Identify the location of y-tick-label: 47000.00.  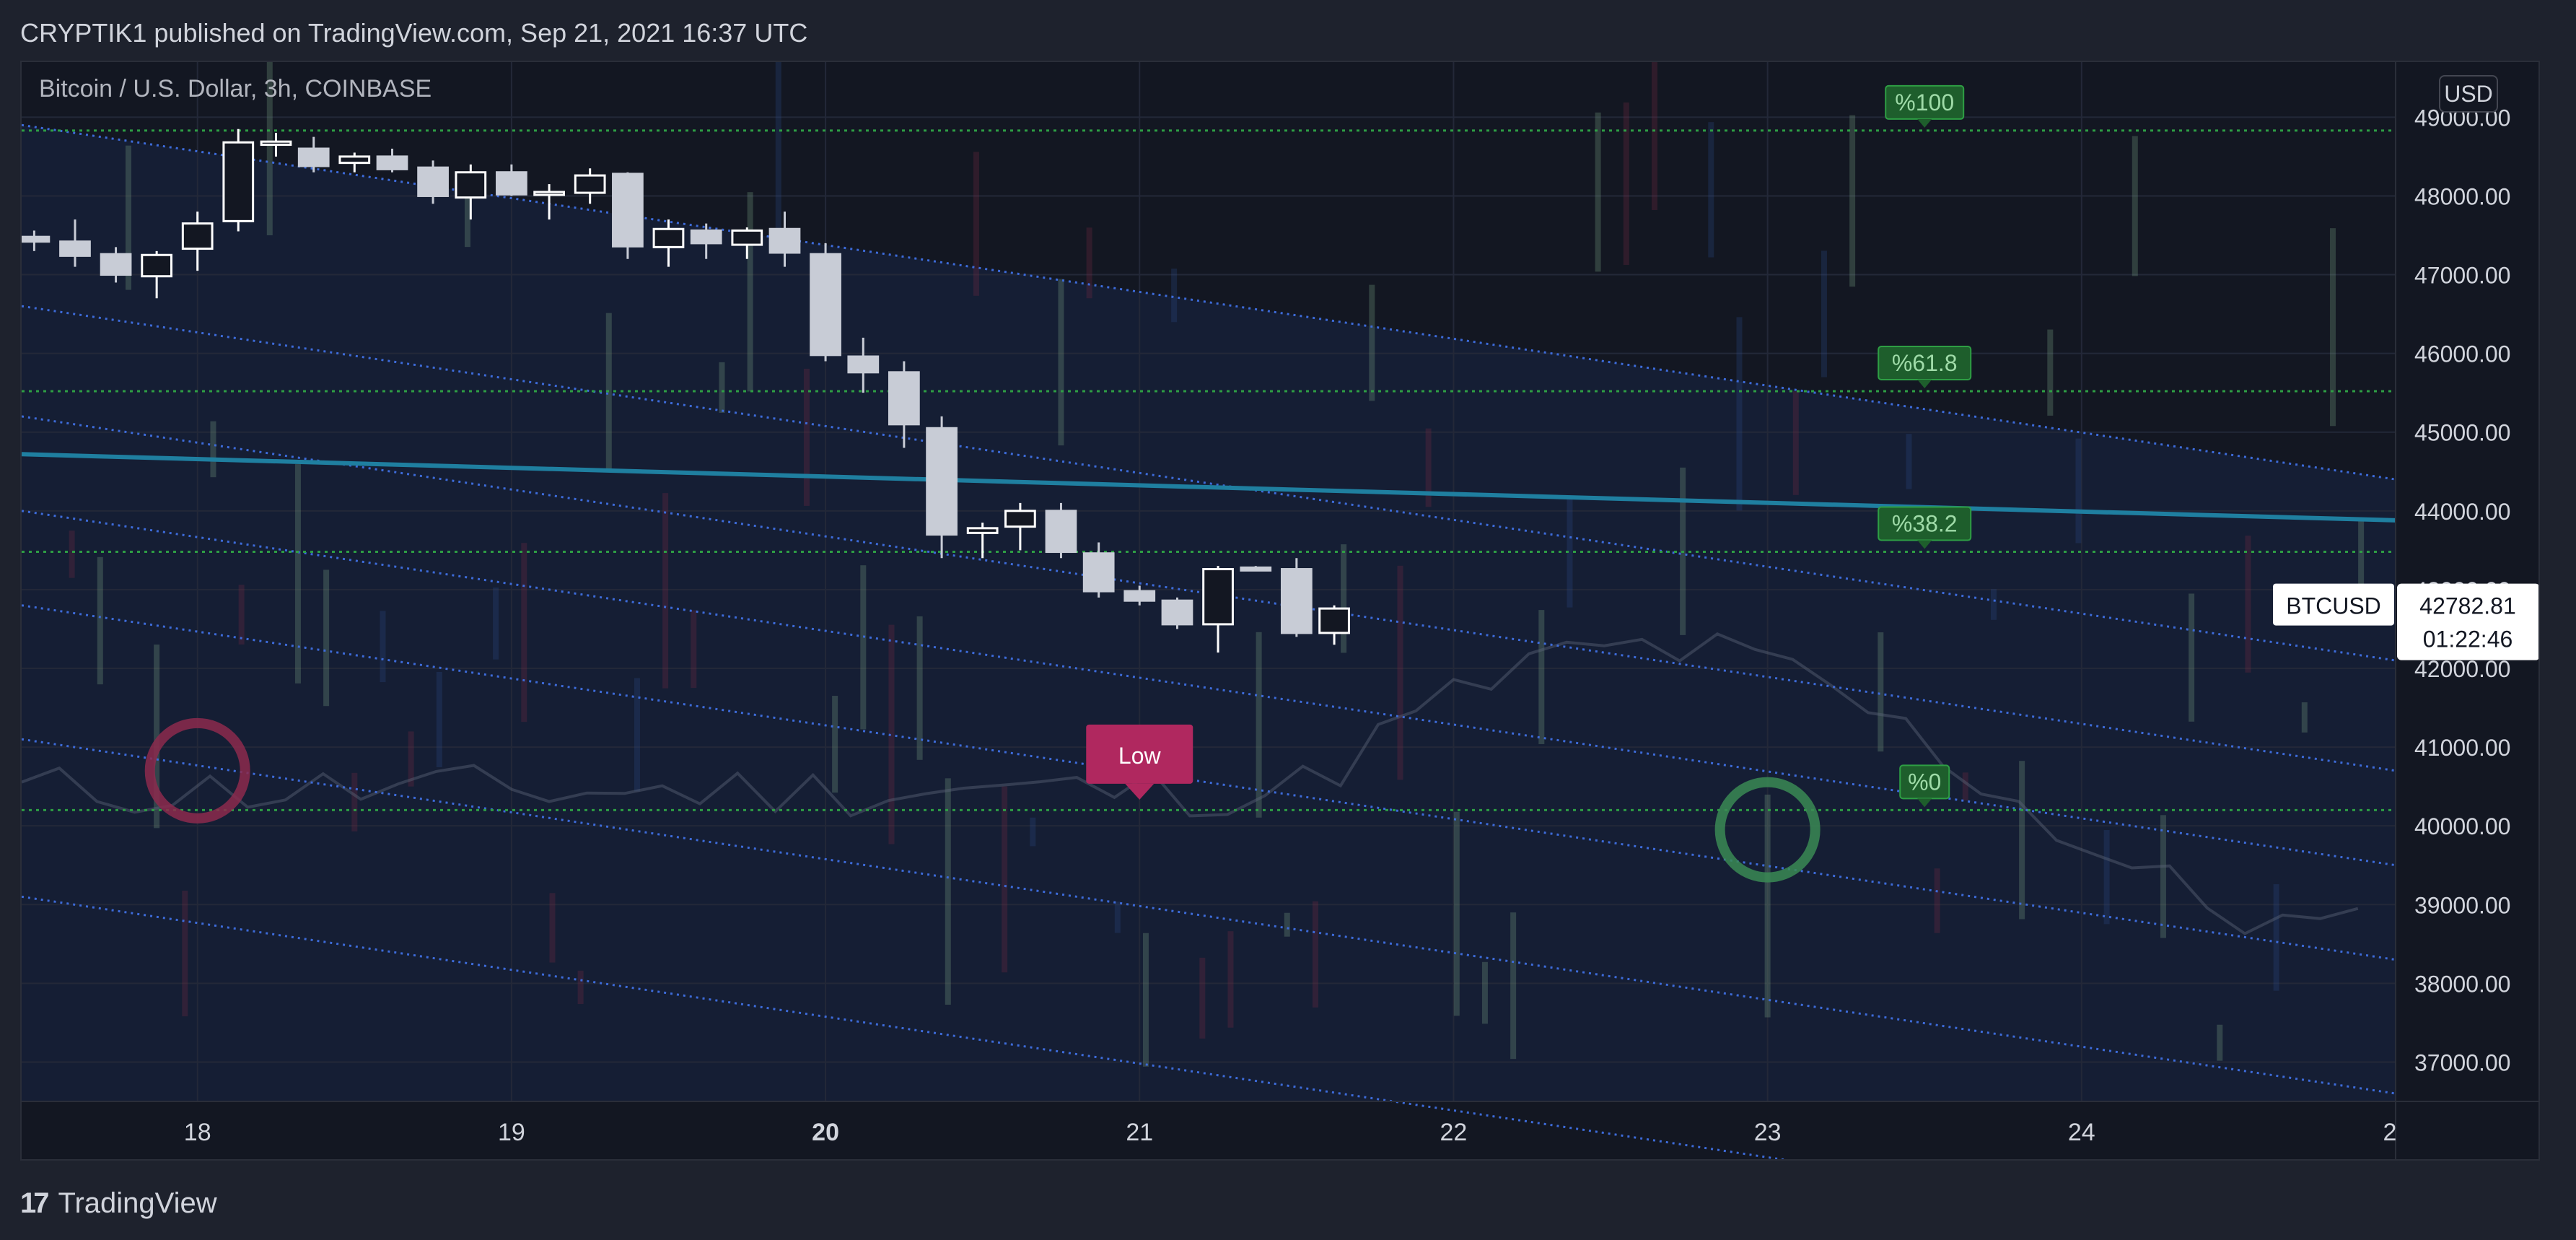
(2462, 276).